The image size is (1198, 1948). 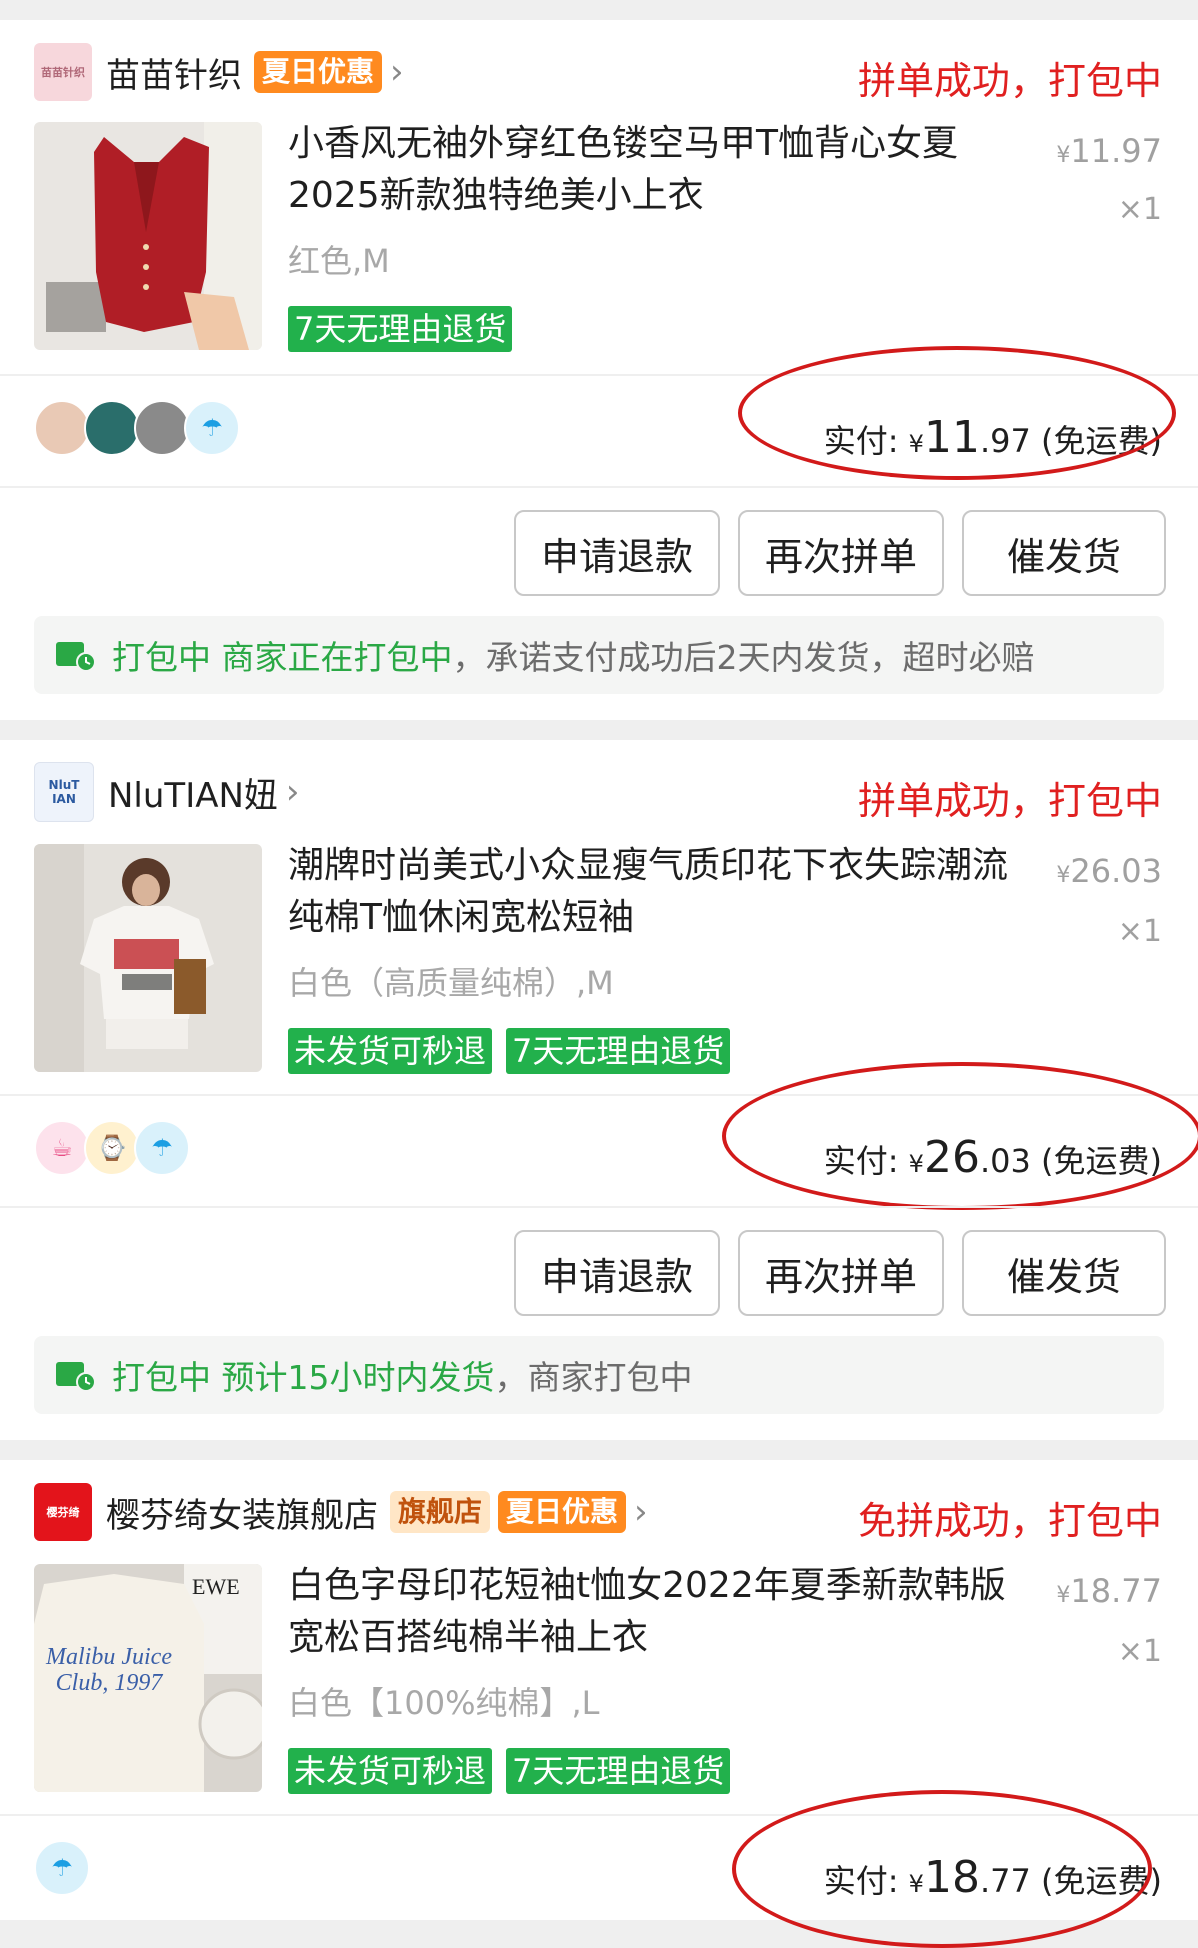 What do you see at coordinates (339, 261) in the screenshot?
I see `product-variant: 红色,M` at bounding box center [339, 261].